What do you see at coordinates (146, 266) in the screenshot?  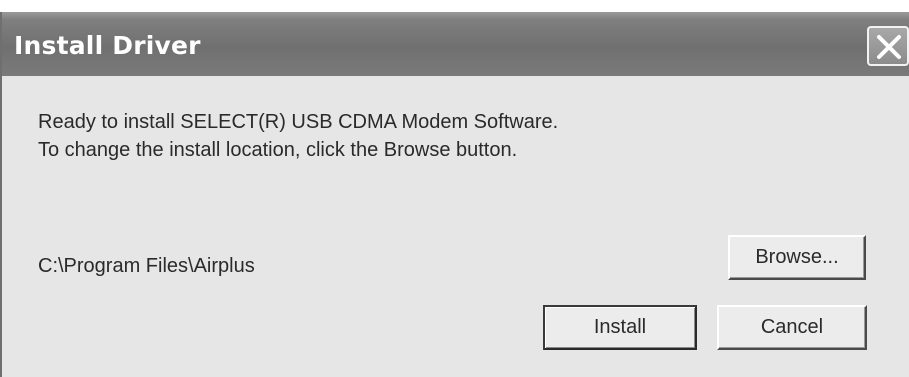 I see `install-location-path: C:\Program Files\Airplus` at bounding box center [146, 266].